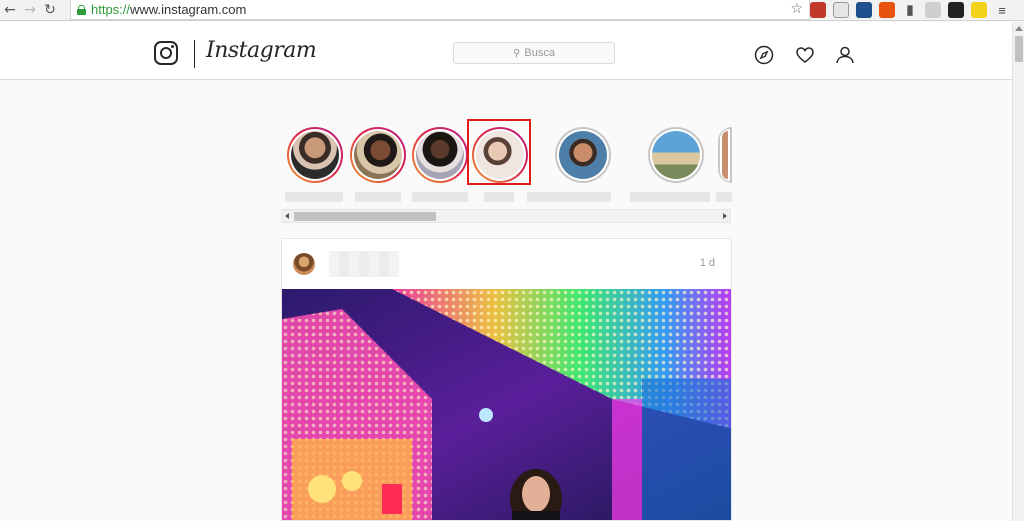 Image resolution: width=1024 pixels, height=521 pixels. Describe the element at coordinates (1018, 271) in the screenshot. I see `page-scrollbar` at that location.